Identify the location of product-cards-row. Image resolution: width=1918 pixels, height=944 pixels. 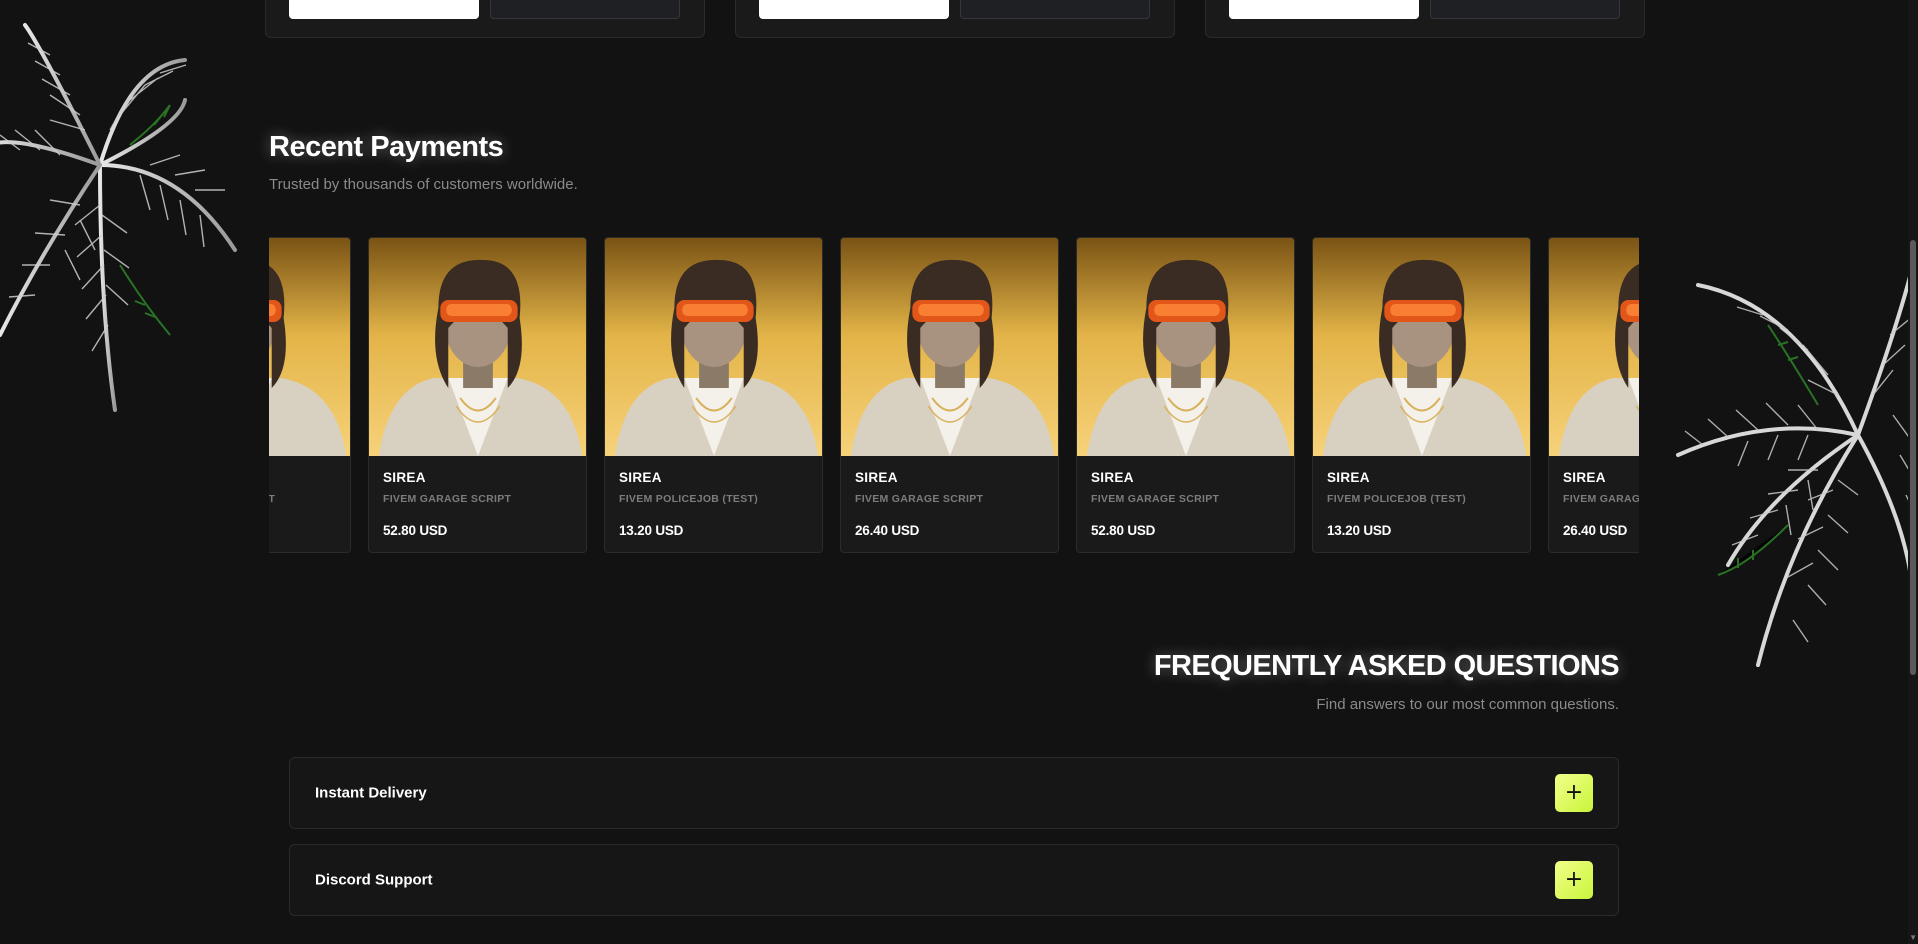
(955, 19).